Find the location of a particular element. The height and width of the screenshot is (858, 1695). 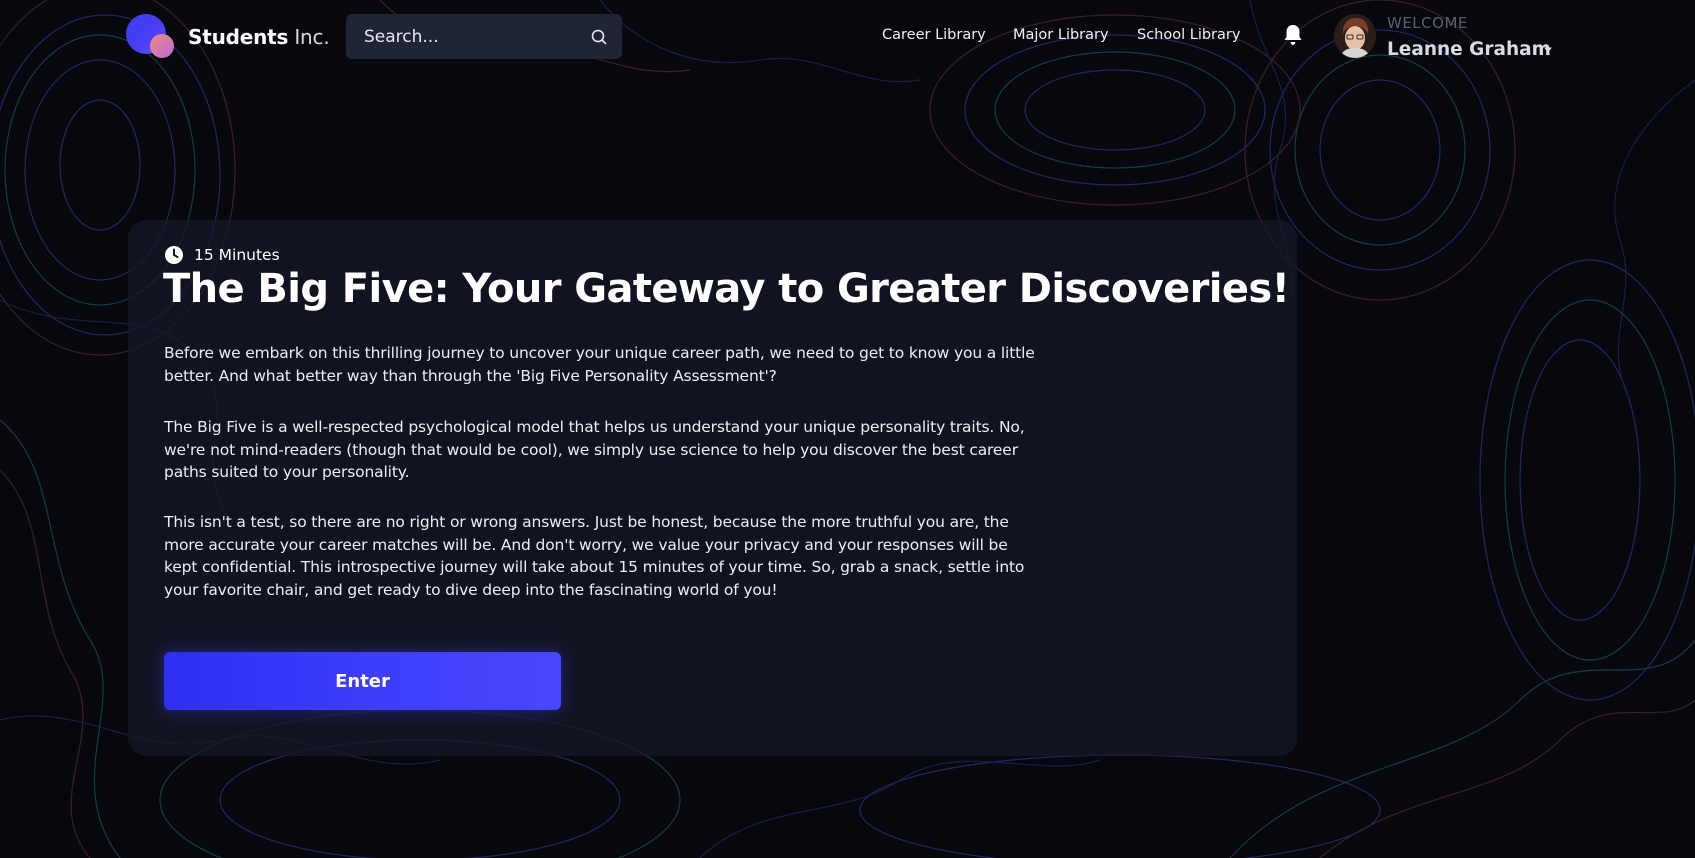

brand-name-suffix: Inc. is located at coordinates (309, 37).